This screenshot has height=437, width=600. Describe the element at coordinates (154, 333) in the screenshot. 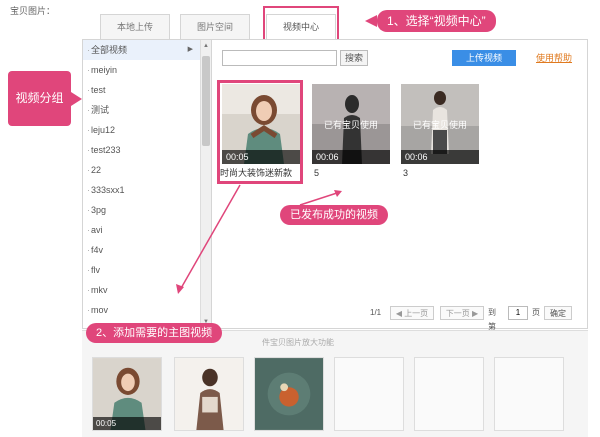

I see `step2-annotation: 2、添加需要的主图视频` at that location.